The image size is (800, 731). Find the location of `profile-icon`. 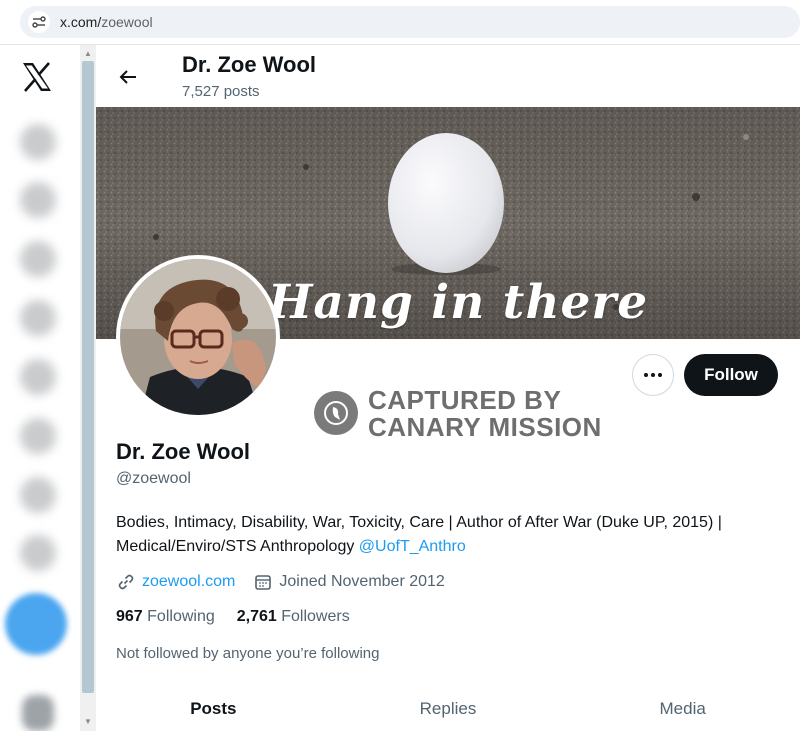

profile-icon is located at coordinates (38, 553).